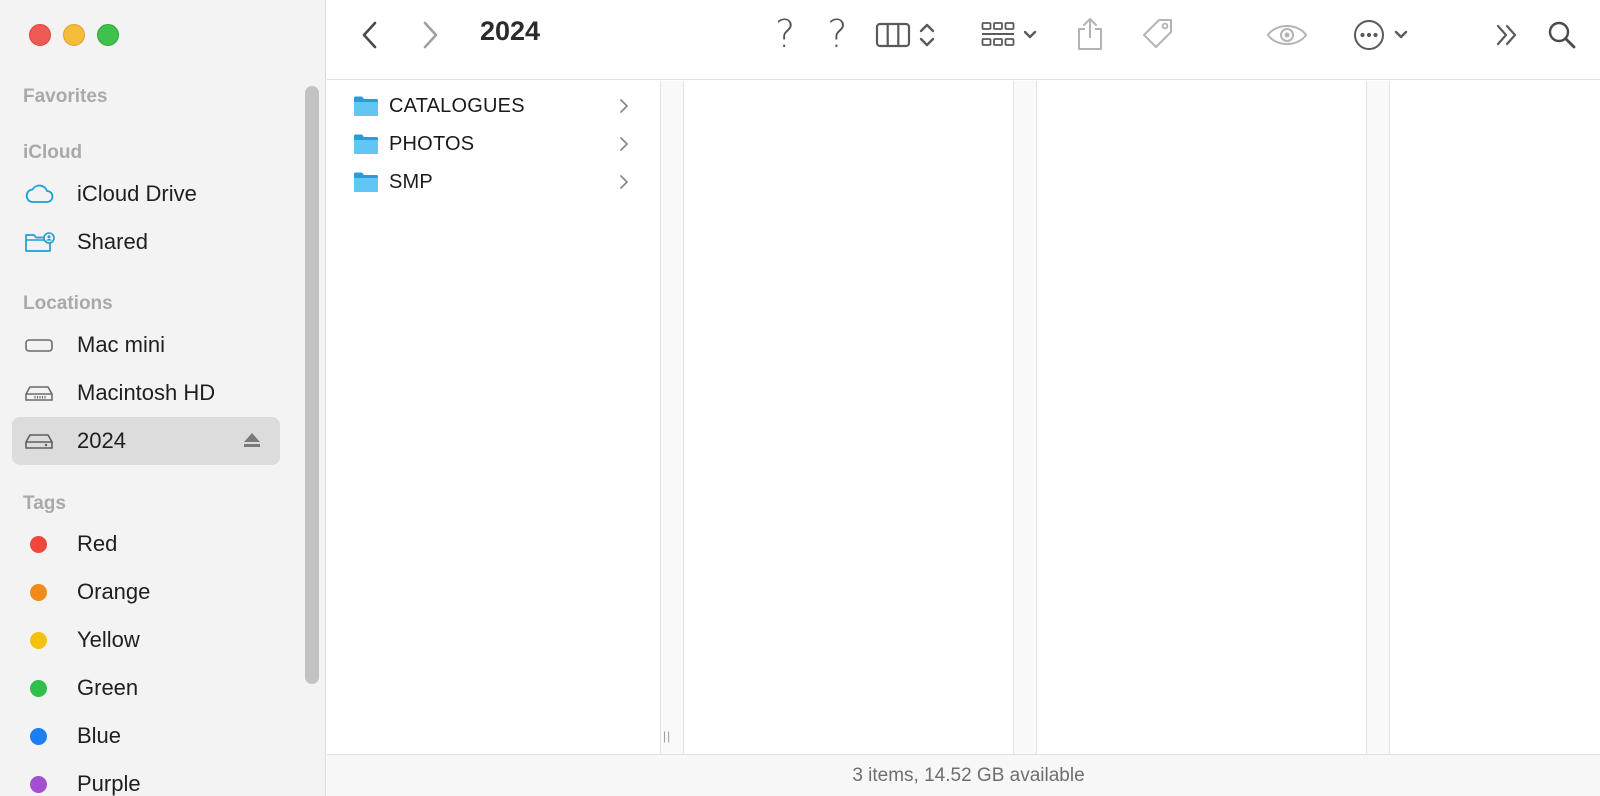 The height and width of the screenshot is (796, 1600). I want to click on toolbar: 2024 ? ?, so click(963, 40).